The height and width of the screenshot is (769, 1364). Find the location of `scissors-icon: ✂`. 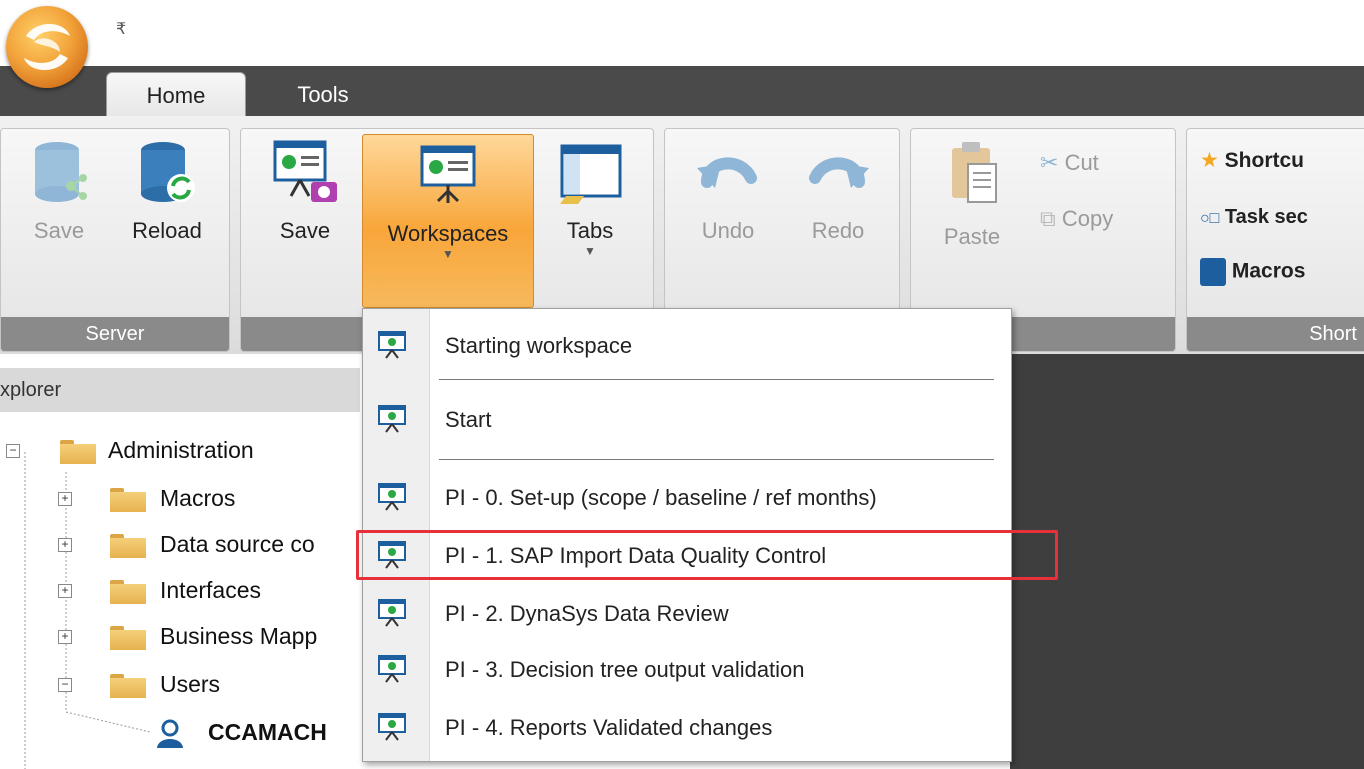

scissors-icon: ✂ is located at coordinates (1049, 162).